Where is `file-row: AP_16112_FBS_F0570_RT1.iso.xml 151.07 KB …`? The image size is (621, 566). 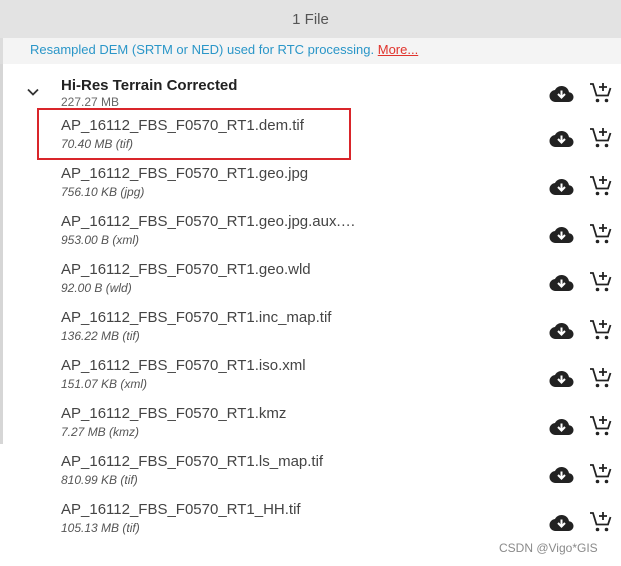
file-row: AP_16112_FBS_F0570_RT1.iso.xml 151.07 KB … is located at coordinates (310, 376).